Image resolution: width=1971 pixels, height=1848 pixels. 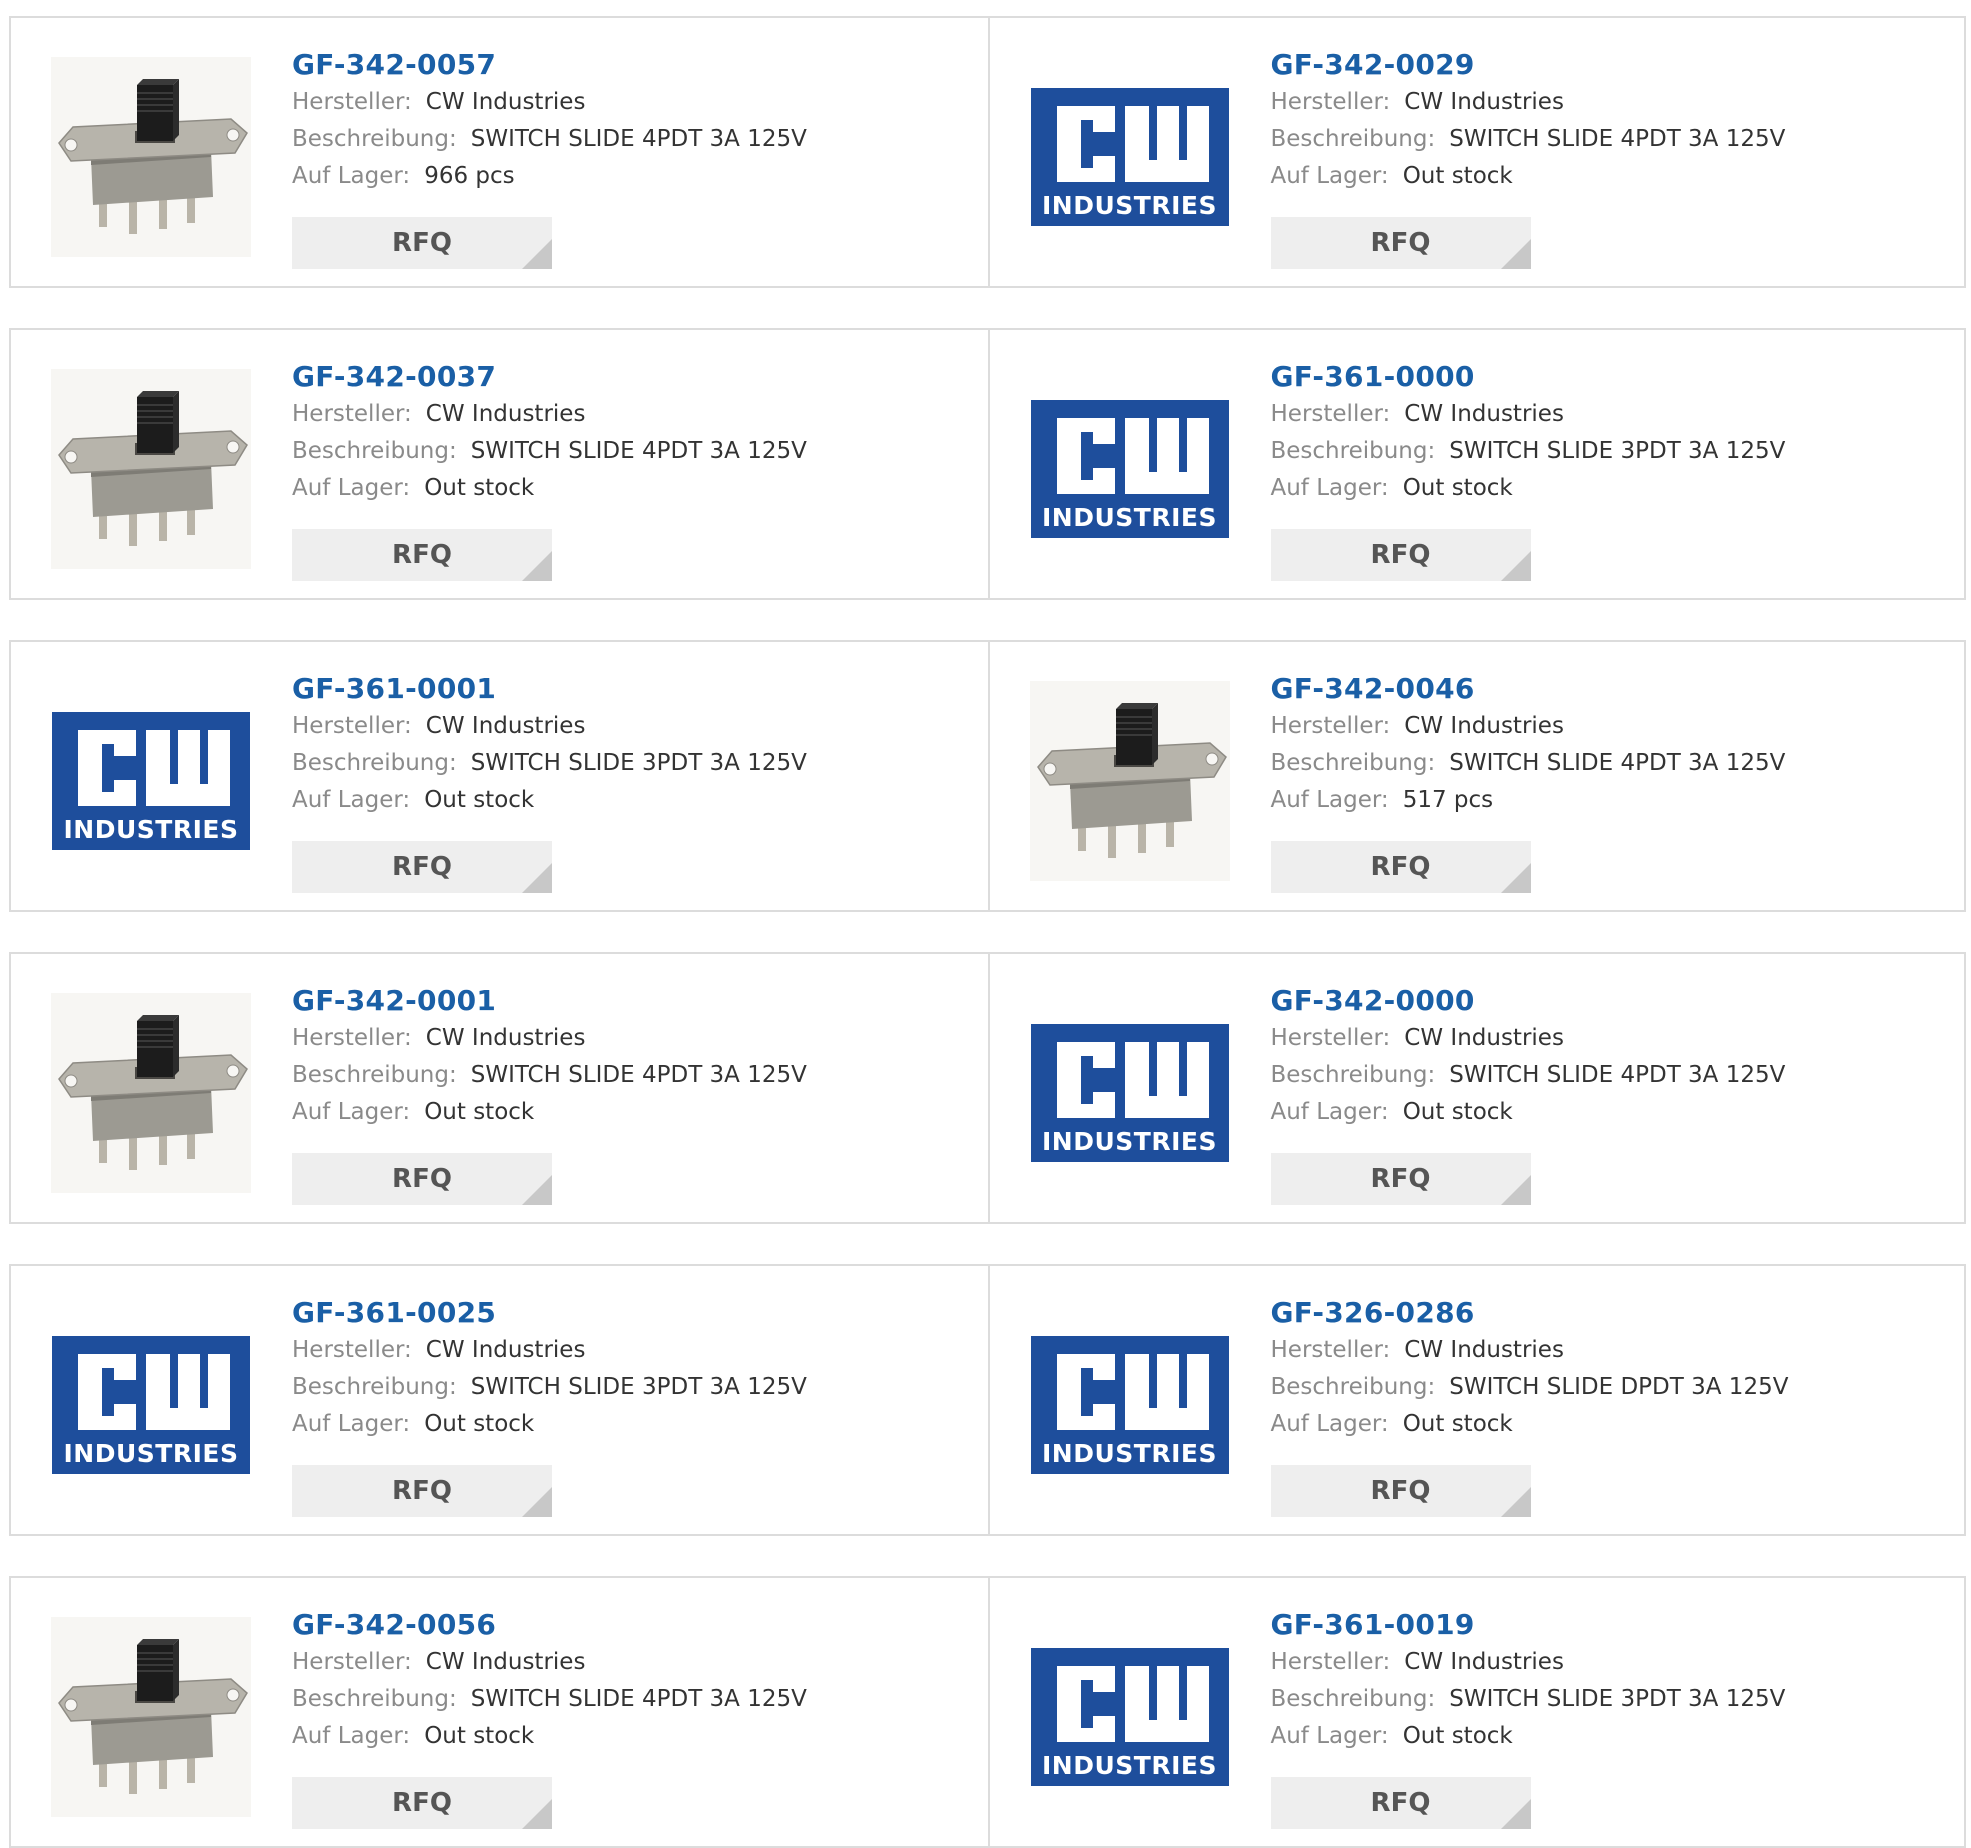 What do you see at coordinates (1596, 1001) in the screenshot?
I see `part-number-link: GF-342-0000` at bounding box center [1596, 1001].